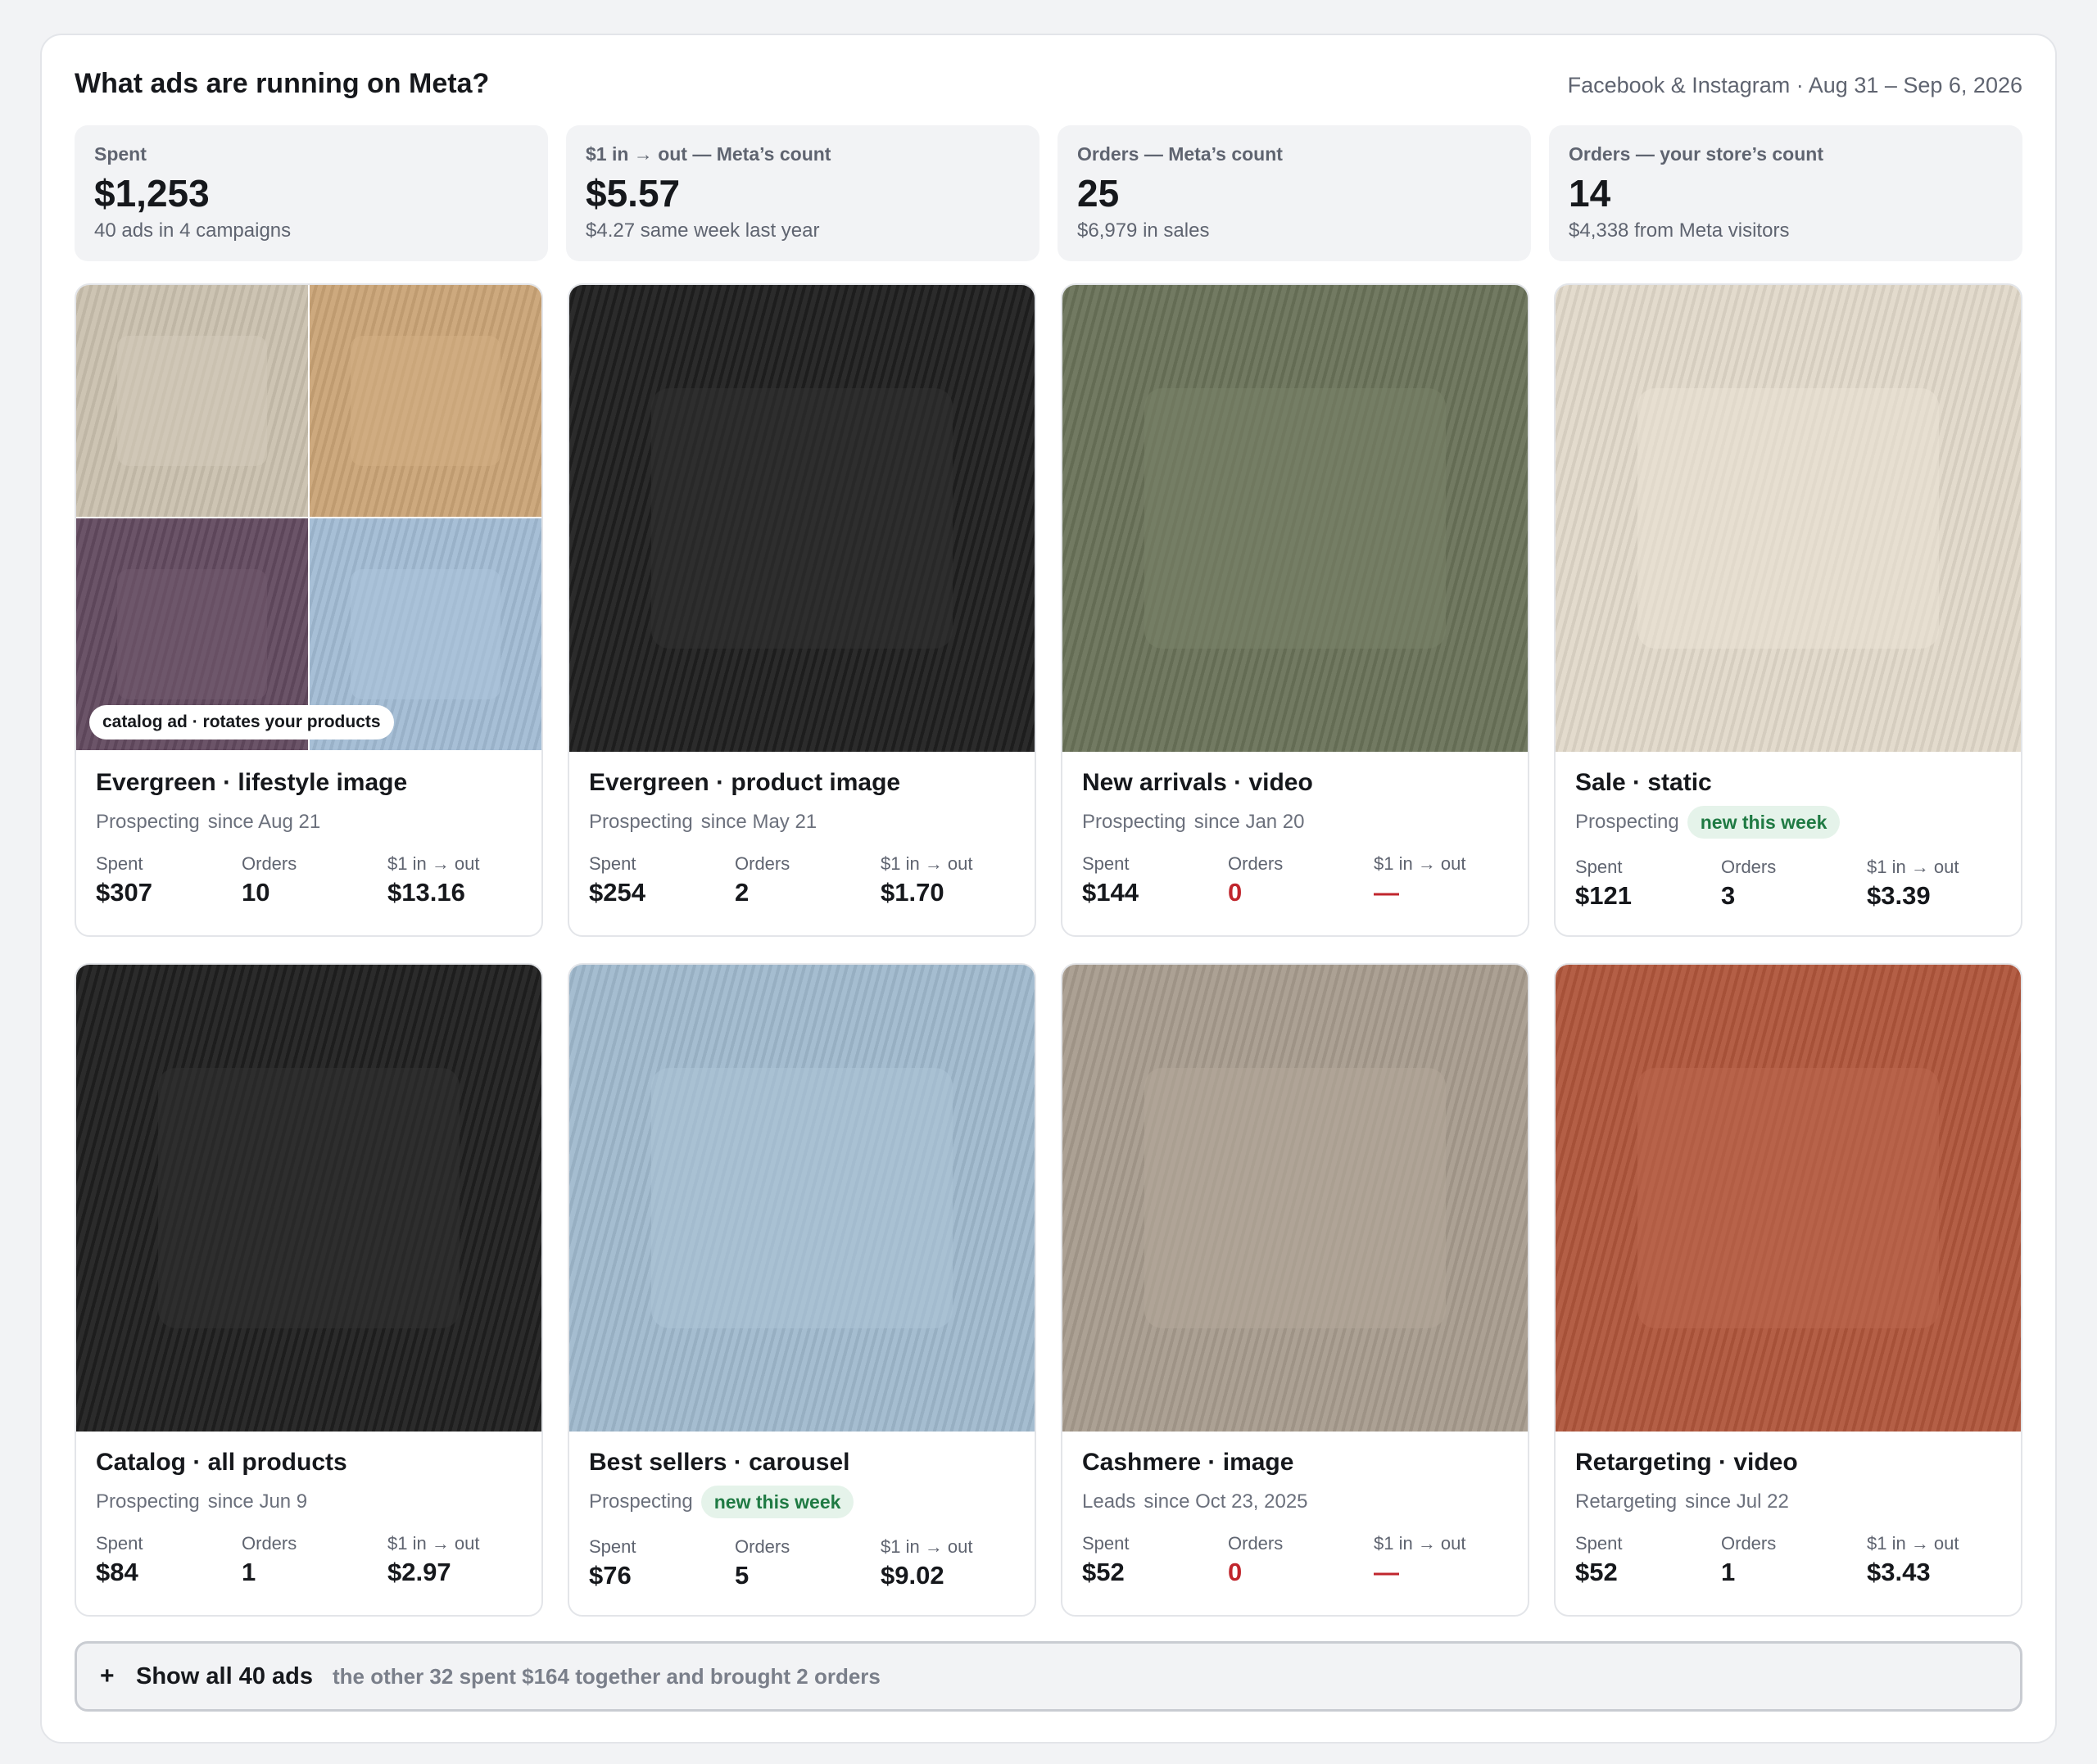 The width and height of the screenshot is (2097, 1764). What do you see at coordinates (1913, 884) in the screenshot?
I see `metric-roas: $1 in → out $3.39` at bounding box center [1913, 884].